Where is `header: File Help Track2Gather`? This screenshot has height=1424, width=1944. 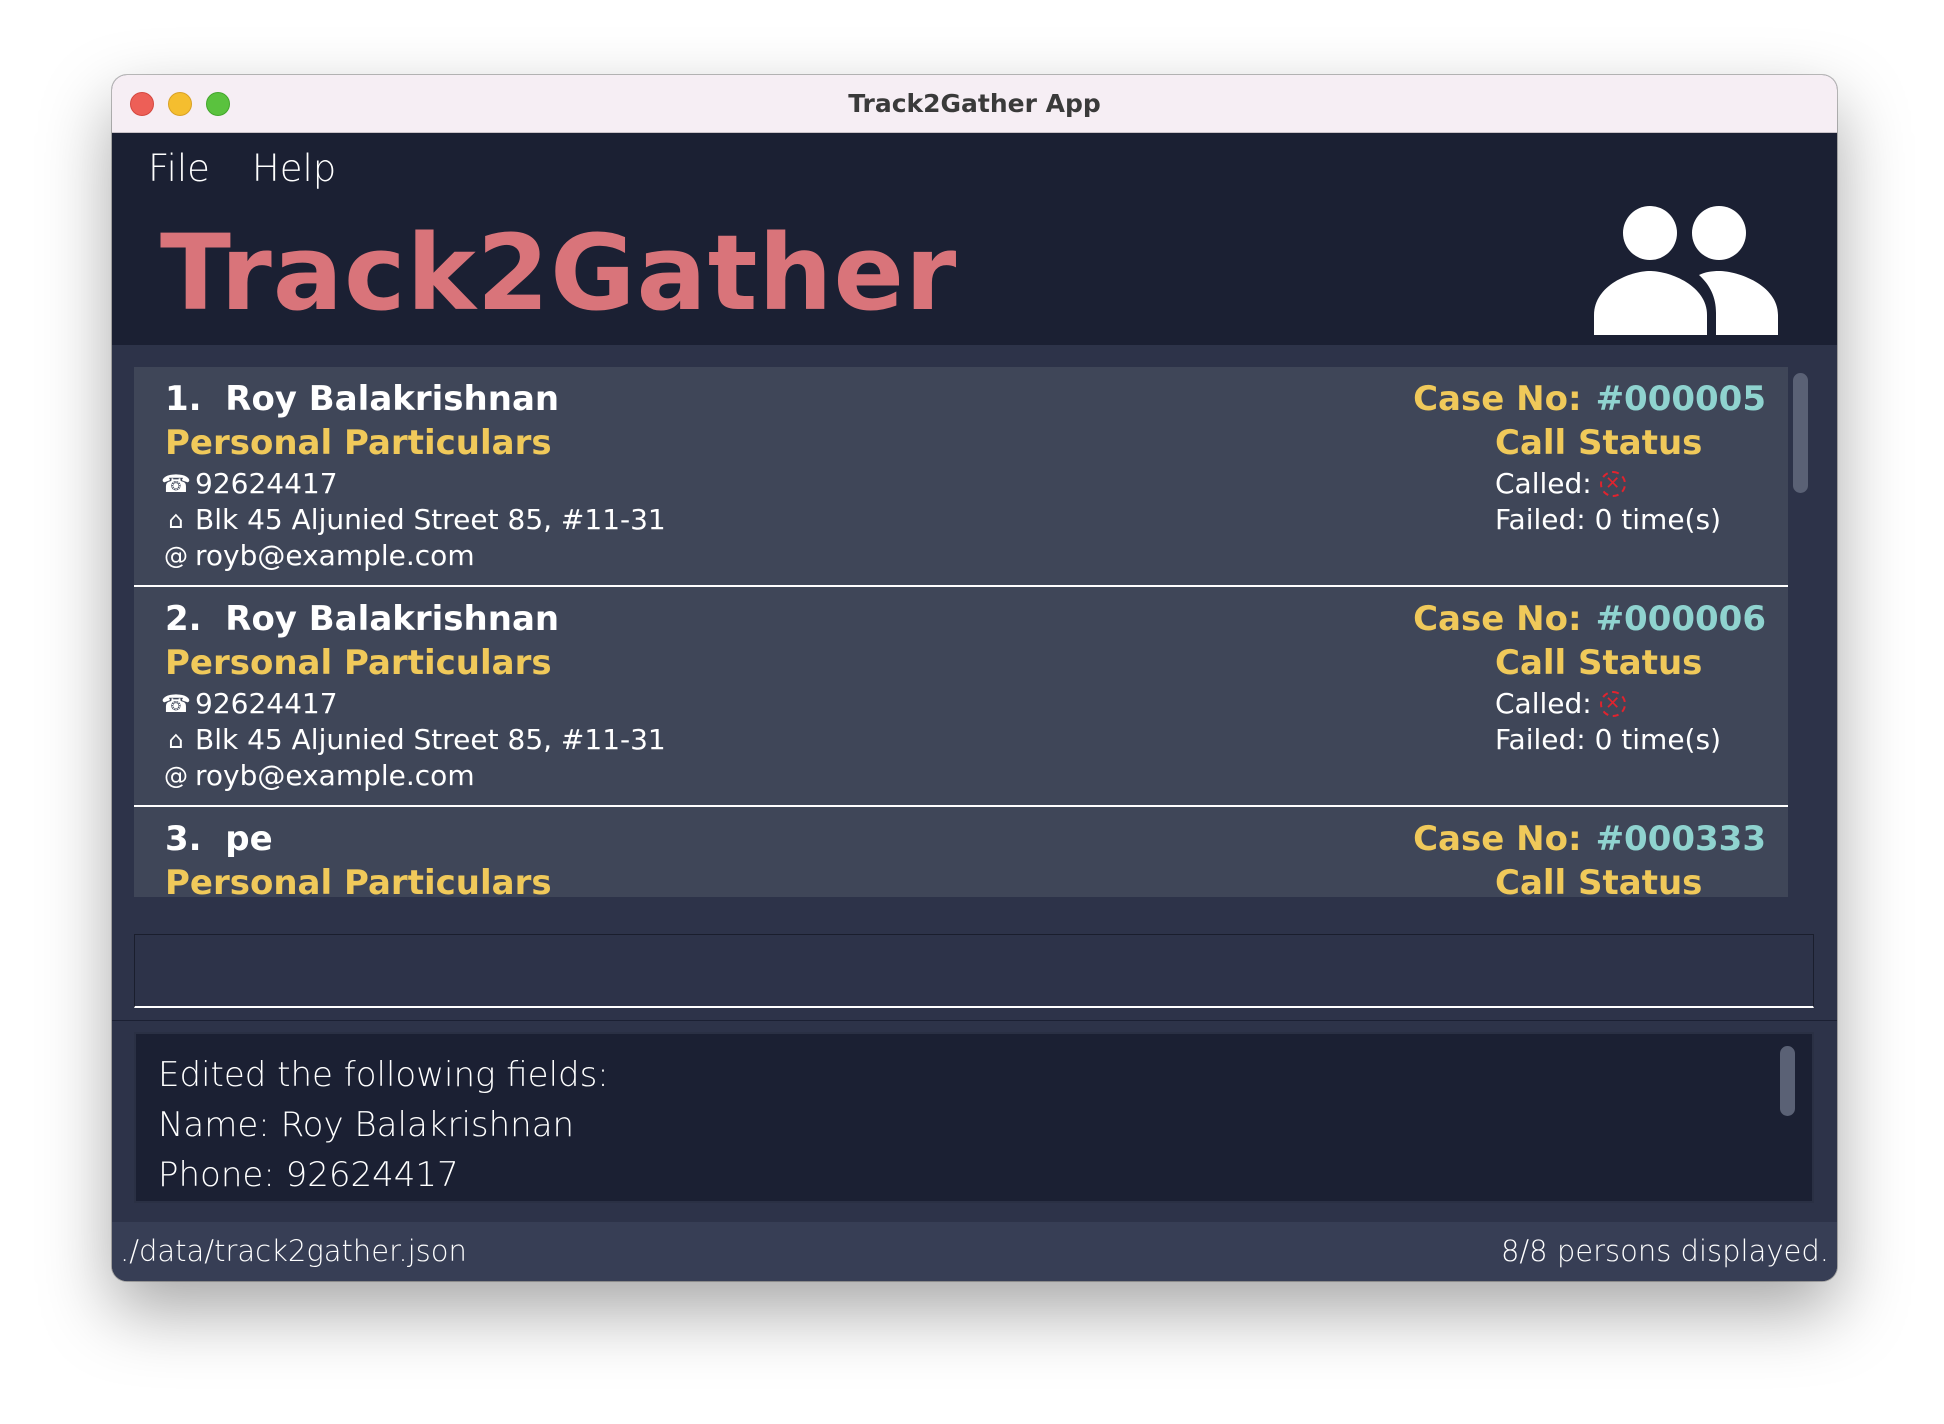
header: File Help Track2Gather is located at coordinates (974, 239).